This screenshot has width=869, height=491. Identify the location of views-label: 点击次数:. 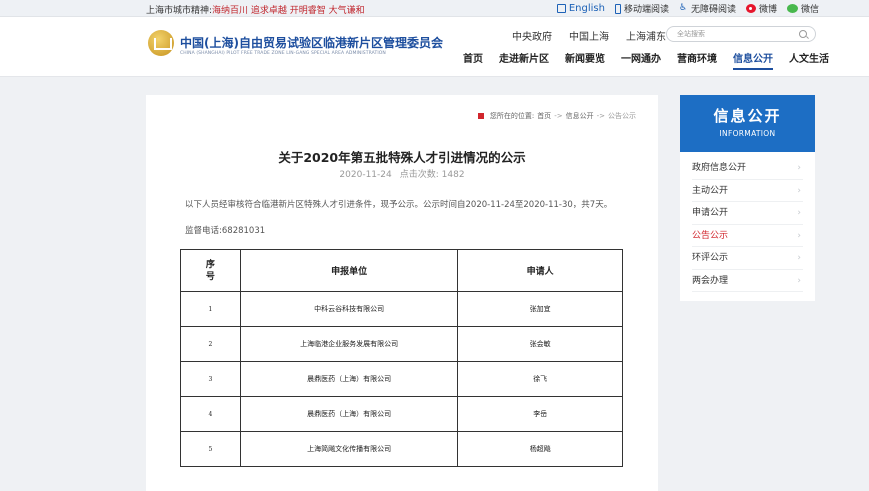
(419, 175).